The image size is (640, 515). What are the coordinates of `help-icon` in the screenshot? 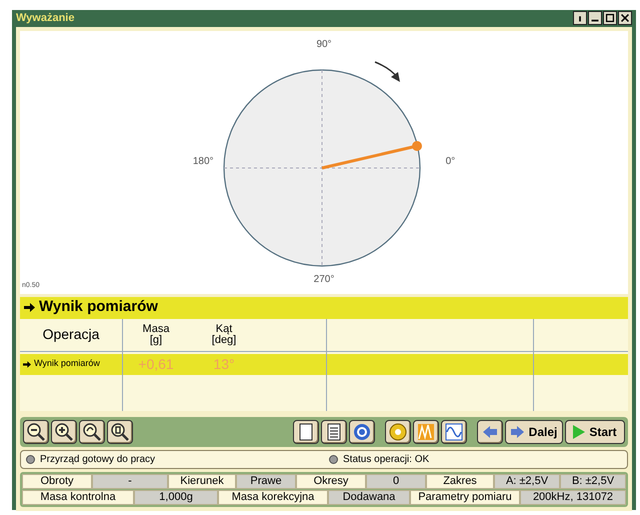 It's located at (362, 432).